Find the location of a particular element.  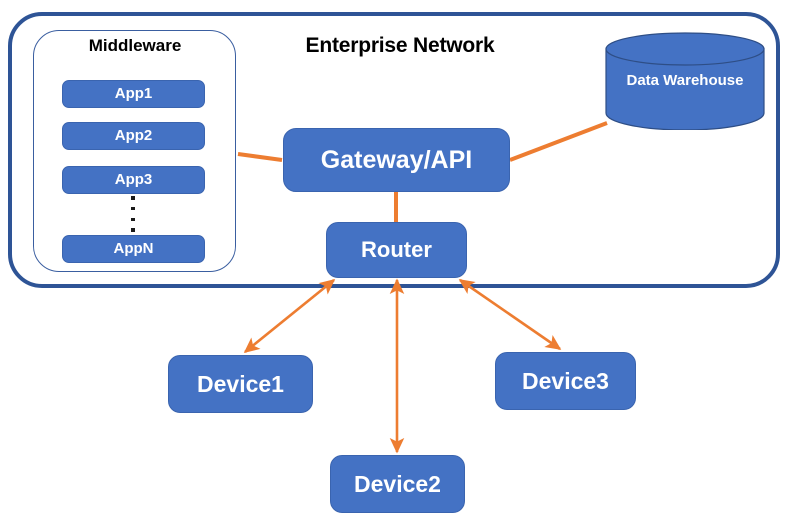

node-device2: Device2 is located at coordinates (397, 484).